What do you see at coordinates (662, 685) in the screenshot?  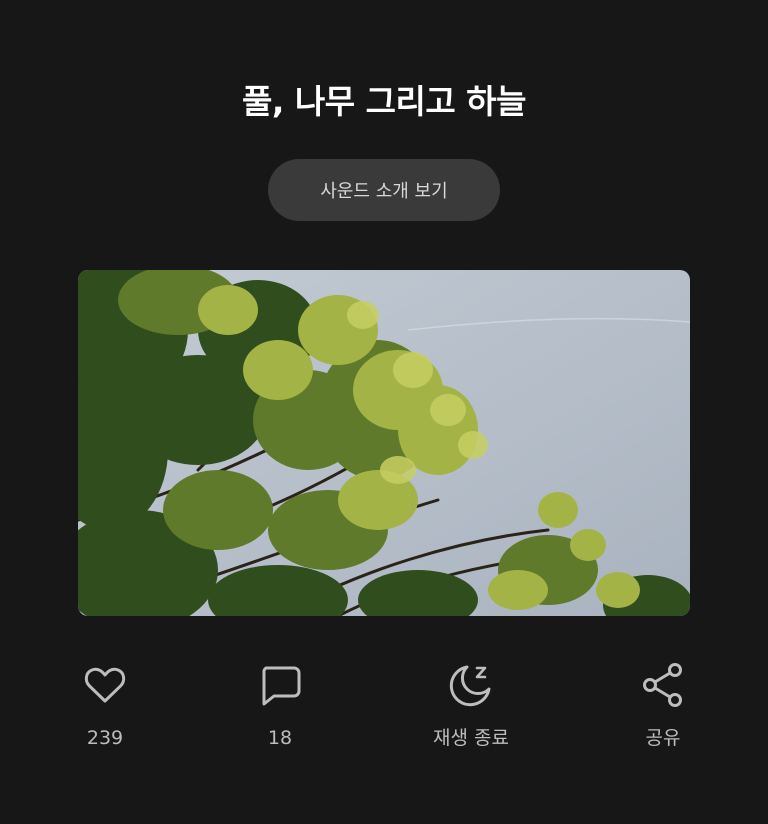 I see `share-icon` at bounding box center [662, 685].